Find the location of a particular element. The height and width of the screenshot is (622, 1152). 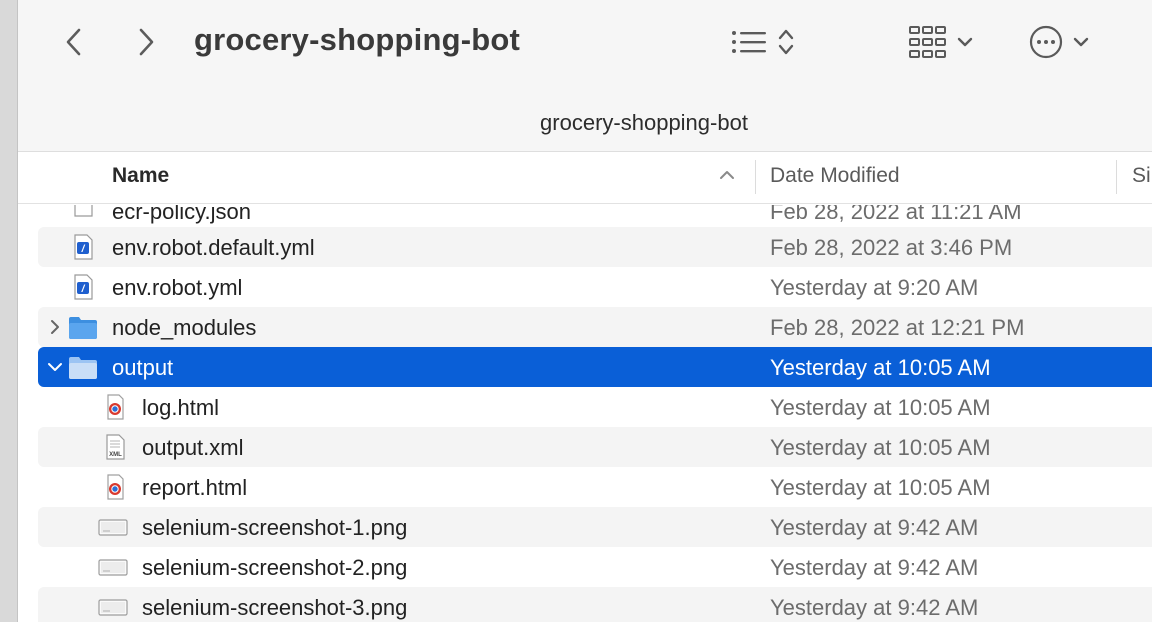

file-name: report.html is located at coordinates (195, 487).